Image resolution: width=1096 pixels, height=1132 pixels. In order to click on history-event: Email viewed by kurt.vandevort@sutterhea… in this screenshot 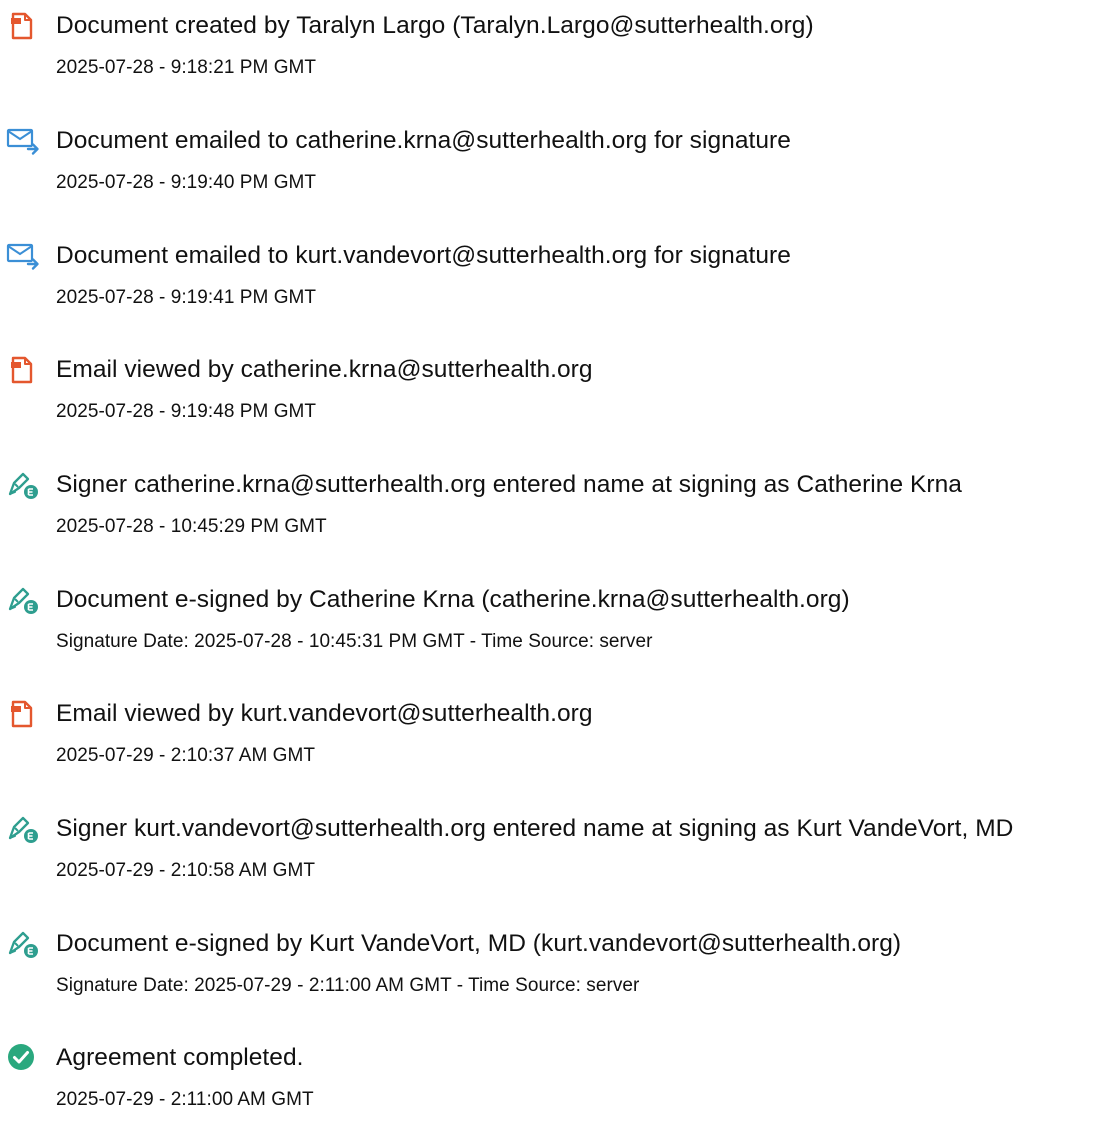, I will do `click(548, 738)`.